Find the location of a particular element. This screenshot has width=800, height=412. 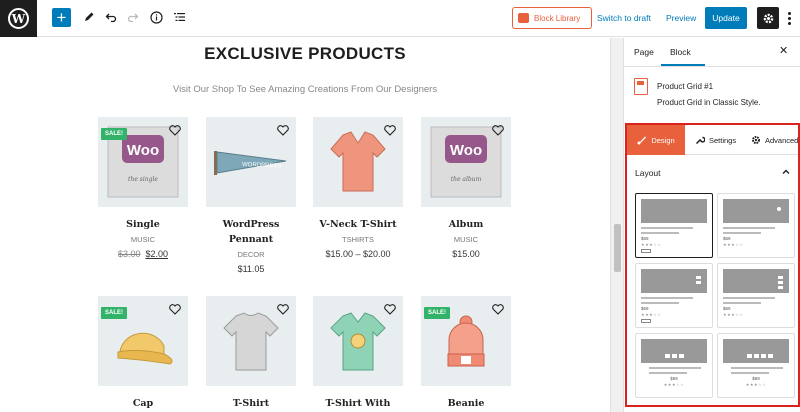

mid-icons is located at coordinates (674, 356).